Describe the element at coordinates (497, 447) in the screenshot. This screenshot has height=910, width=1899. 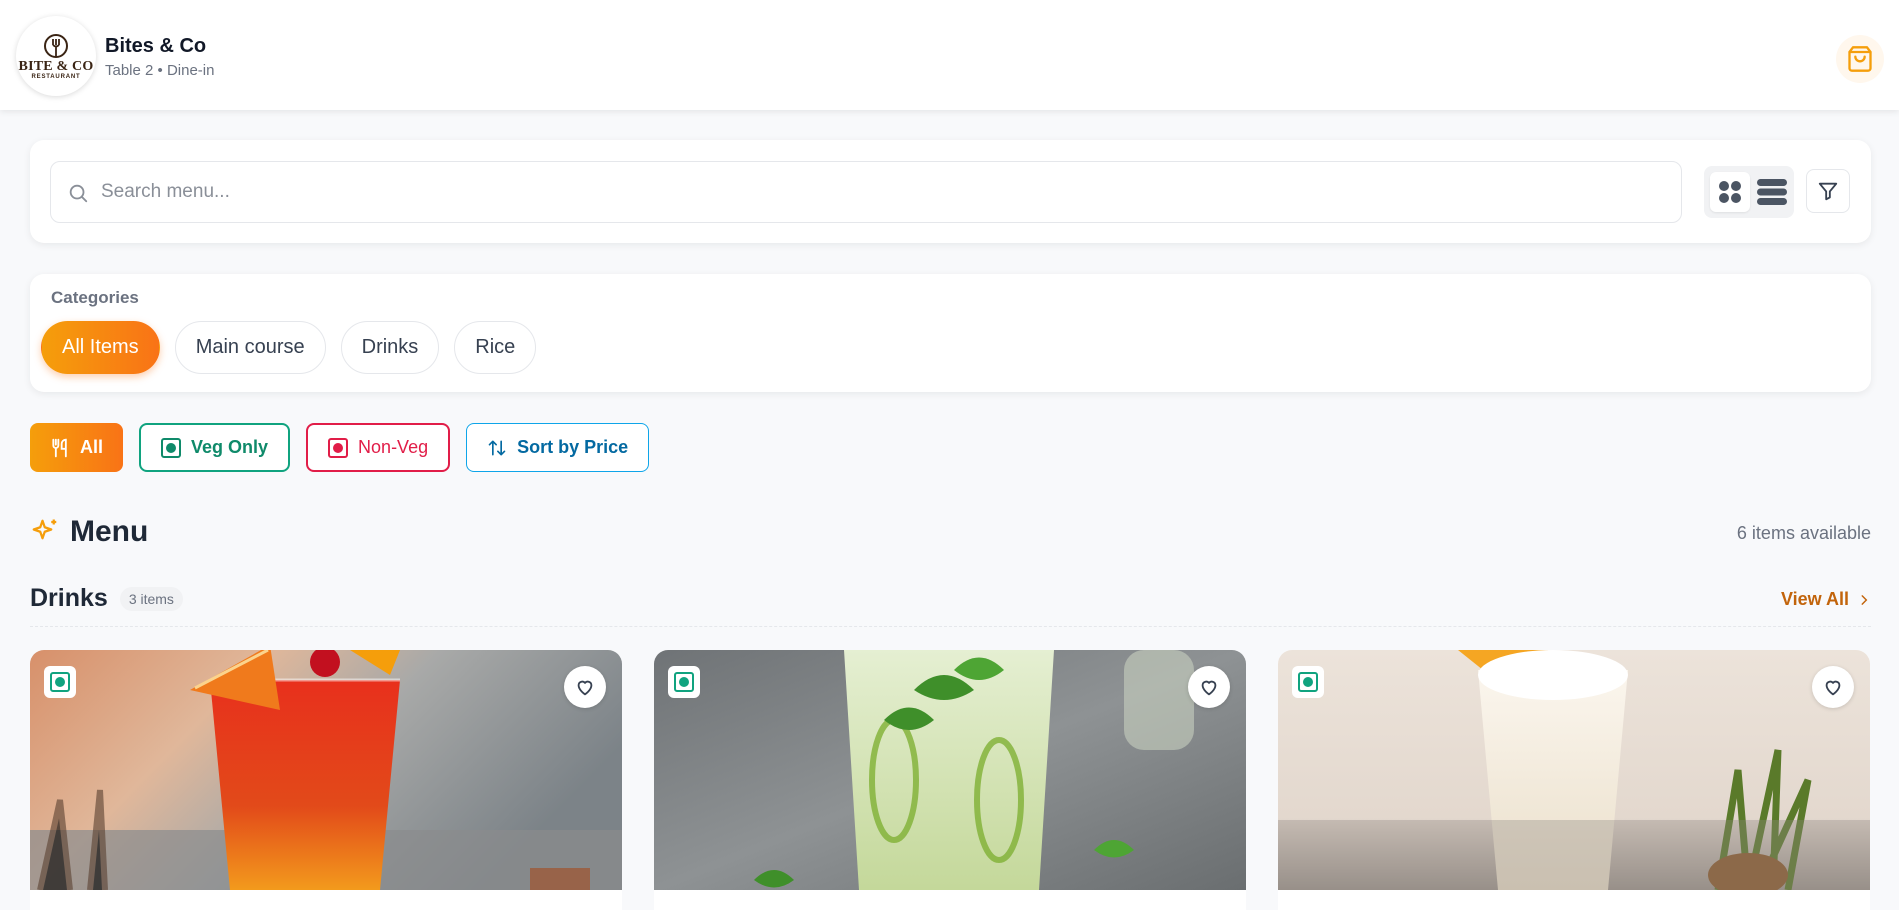
I see `sort-arrows-icon` at that location.